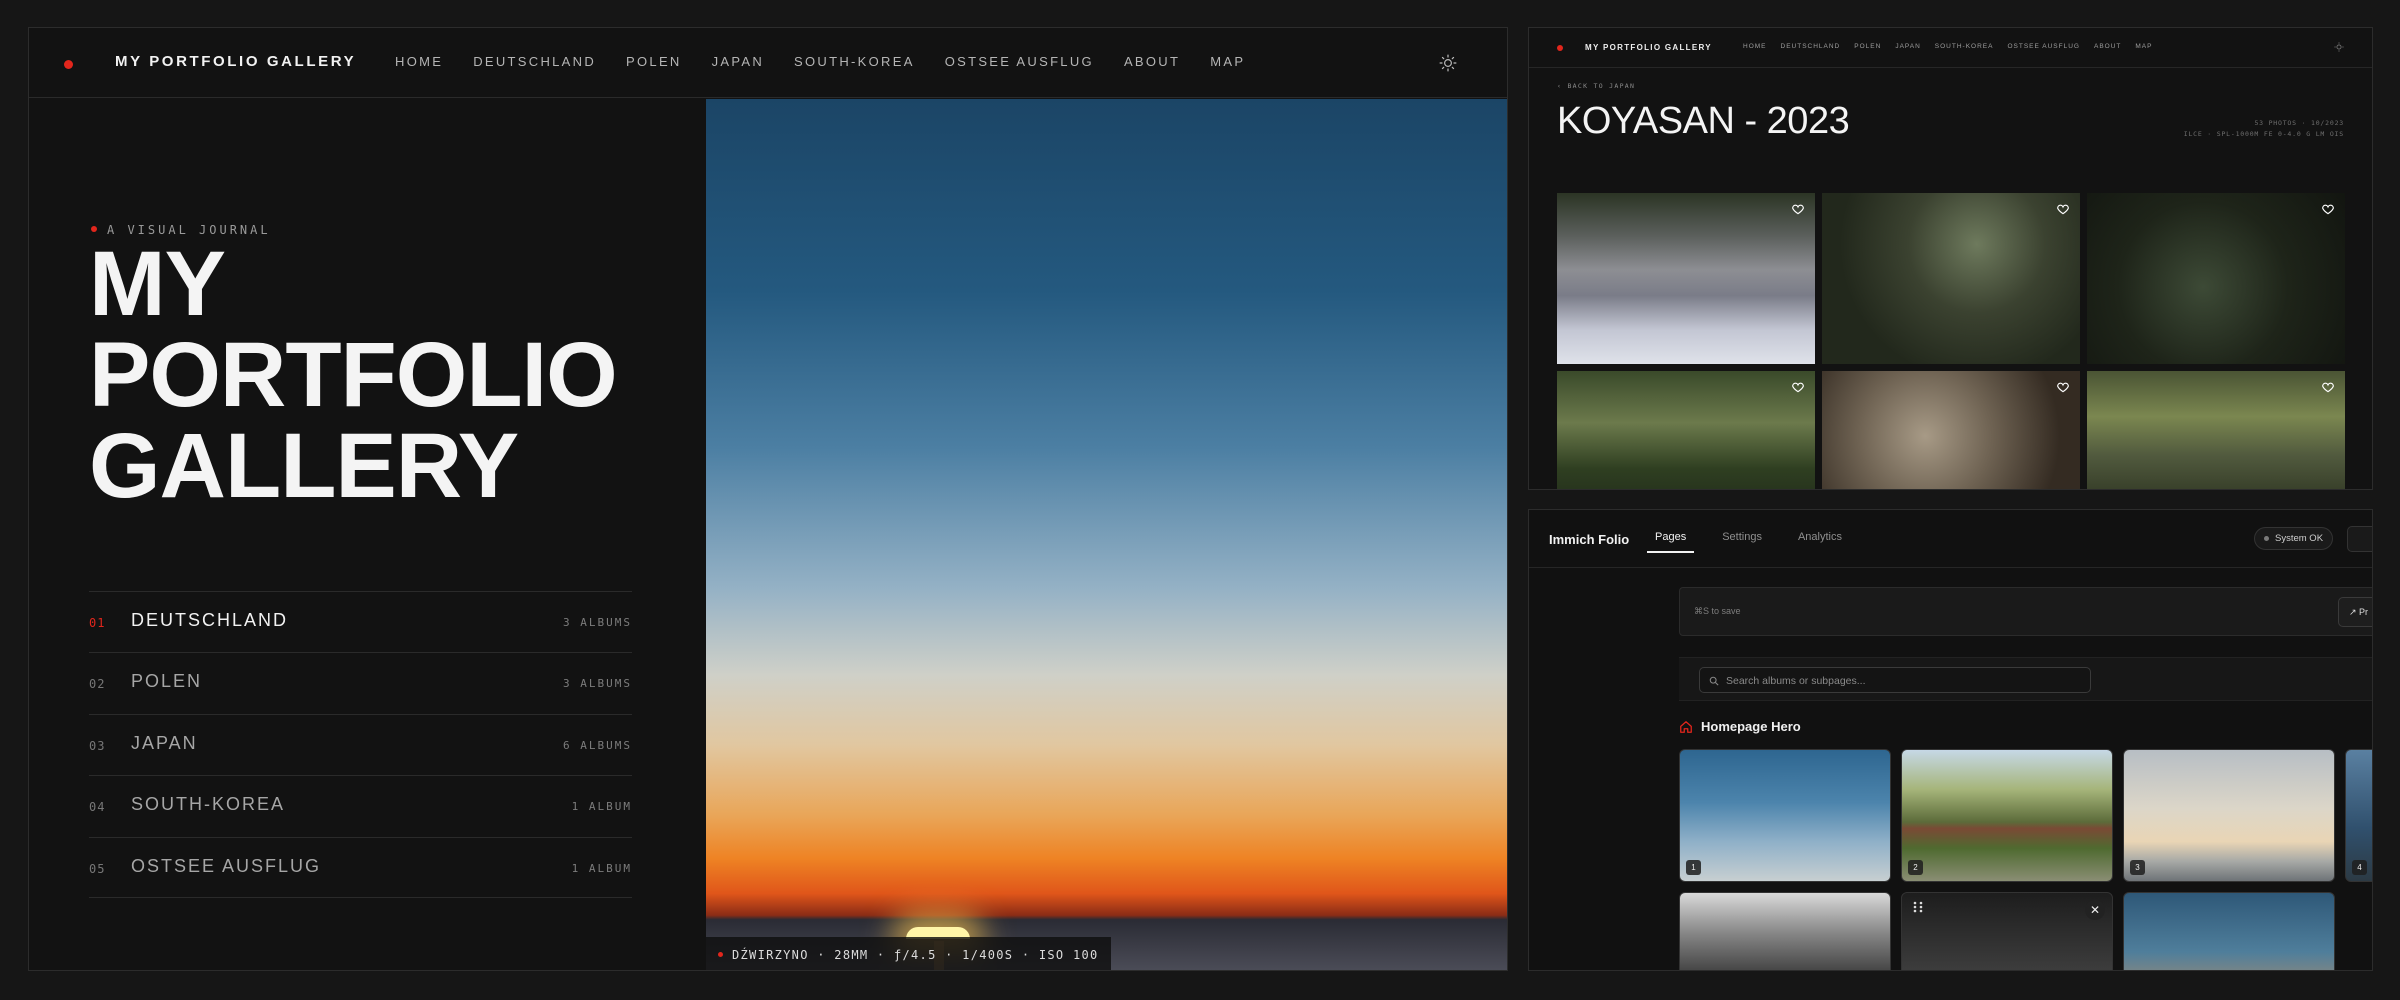 The image size is (2400, 1000). I want to click on section-header-homepage-hero: Homepage Hero, so click(1740, 726).